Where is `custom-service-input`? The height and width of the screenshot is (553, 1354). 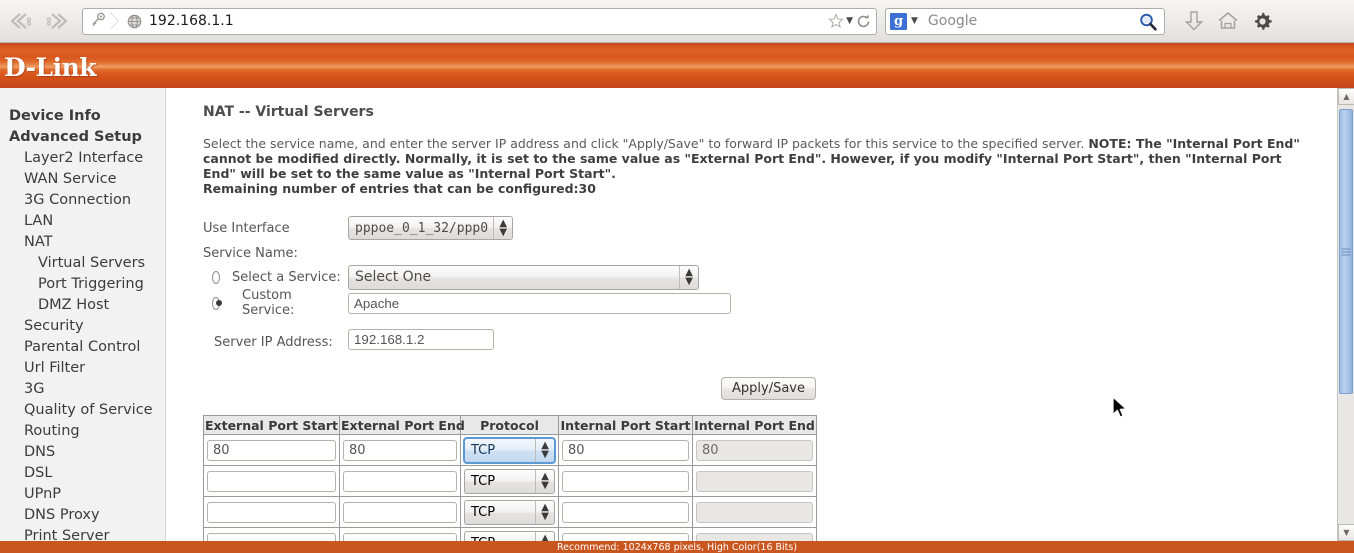 custom-service-input is located at coordinates (539, 303).